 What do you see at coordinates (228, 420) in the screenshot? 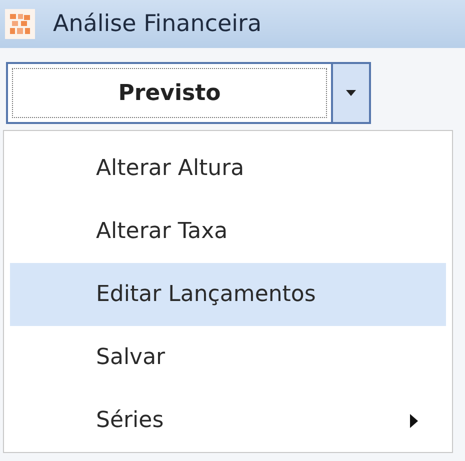
I see `menu-item: Séries` at bounding box center [228, 420].